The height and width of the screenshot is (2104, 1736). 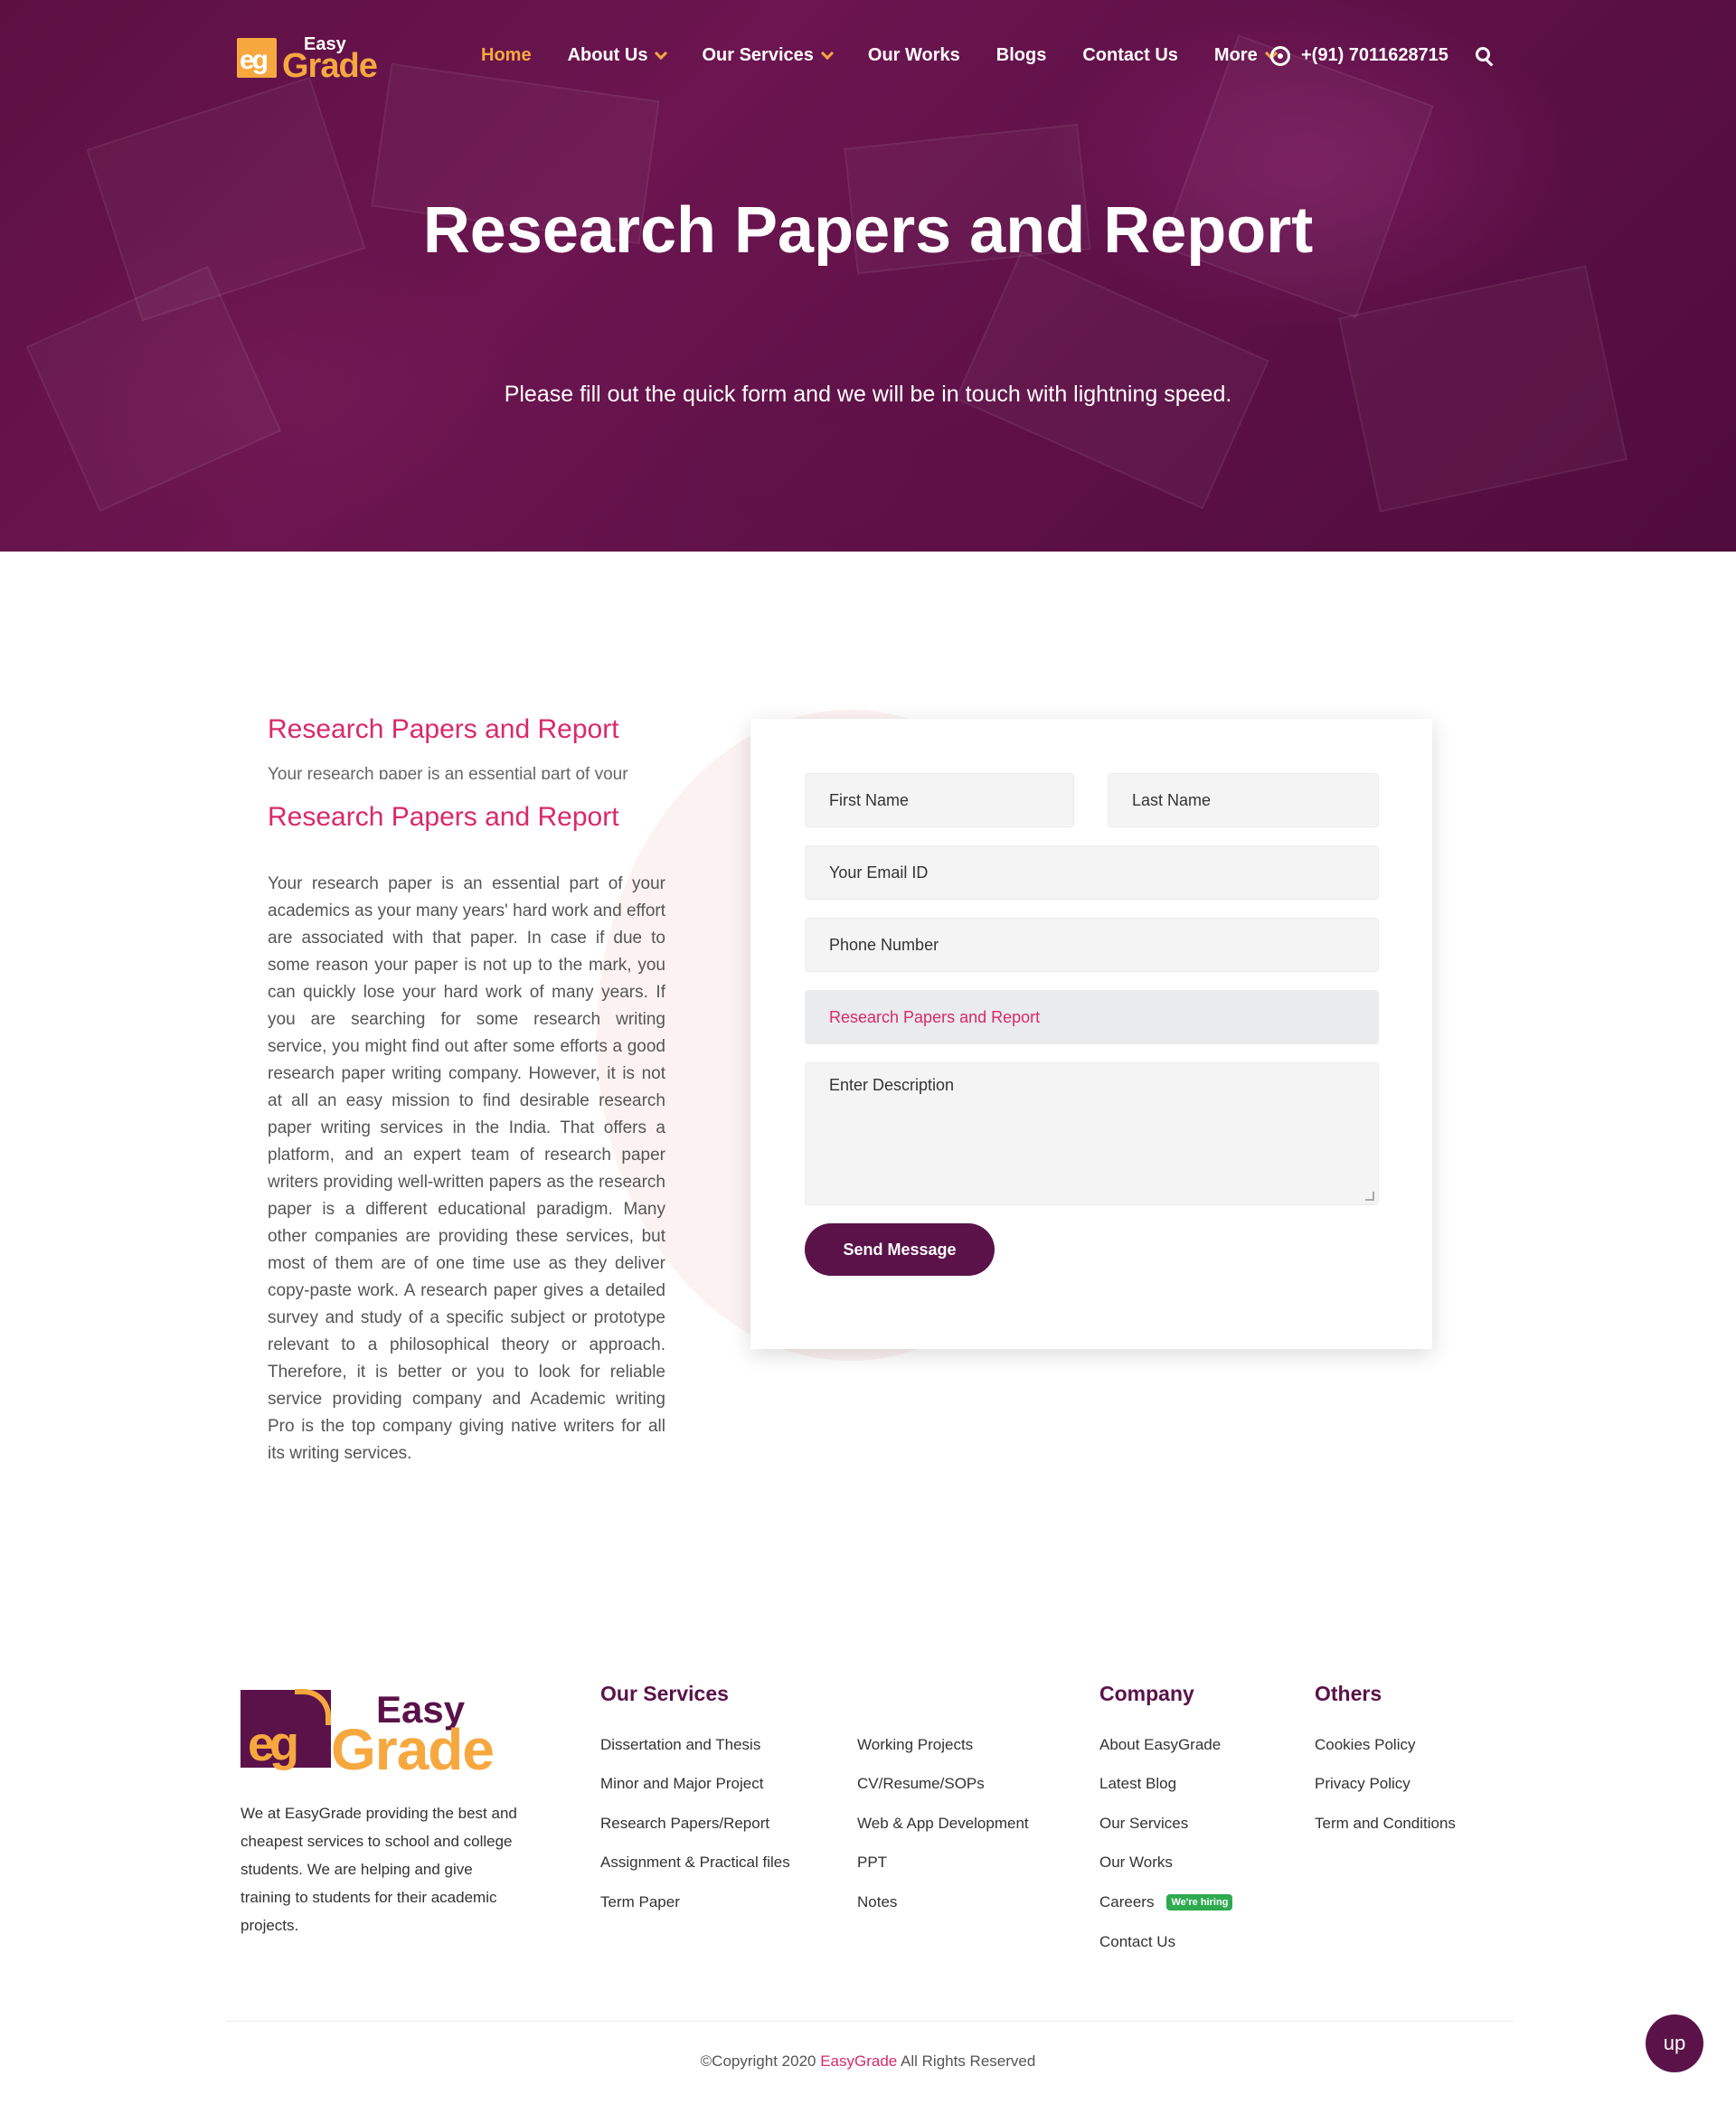 I want to click on nav-item-about-us: About Us, so click(x=617, y=55).